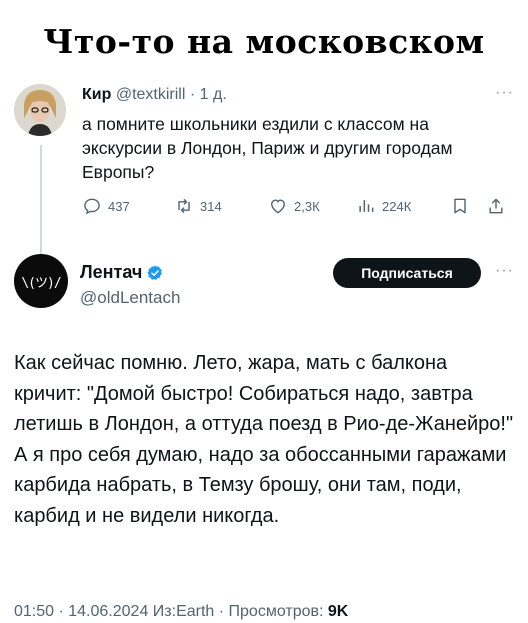 Image resolution: width=528 pixels, height=623 pixels. I want to click on share-button, so click(496, 206).